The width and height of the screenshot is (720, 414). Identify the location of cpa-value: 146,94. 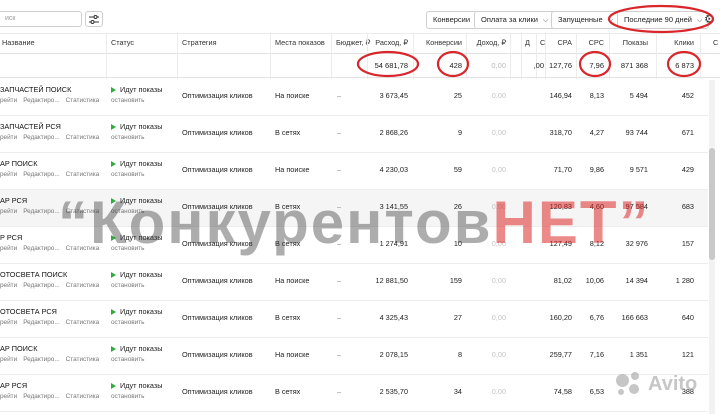
(560, 95).